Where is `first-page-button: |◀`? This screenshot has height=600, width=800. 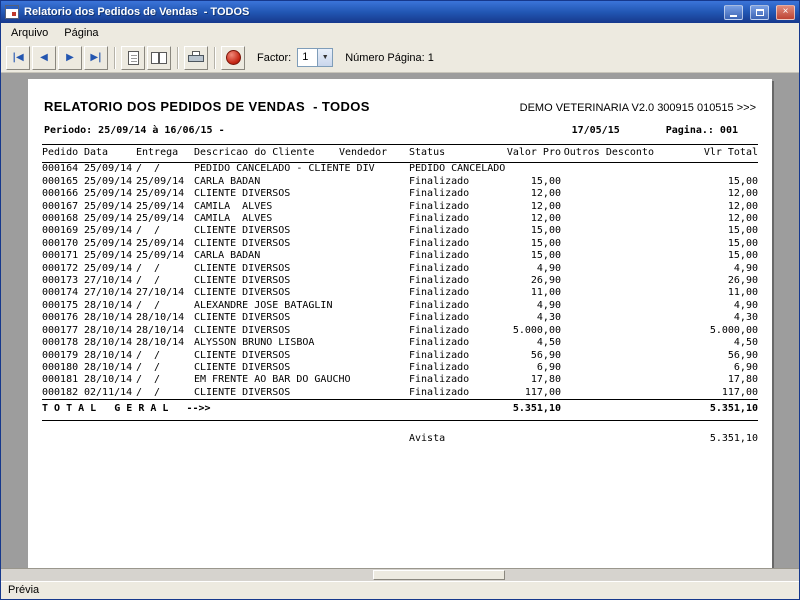
first-page-button: |◀ is located at coordinates (18, 57).